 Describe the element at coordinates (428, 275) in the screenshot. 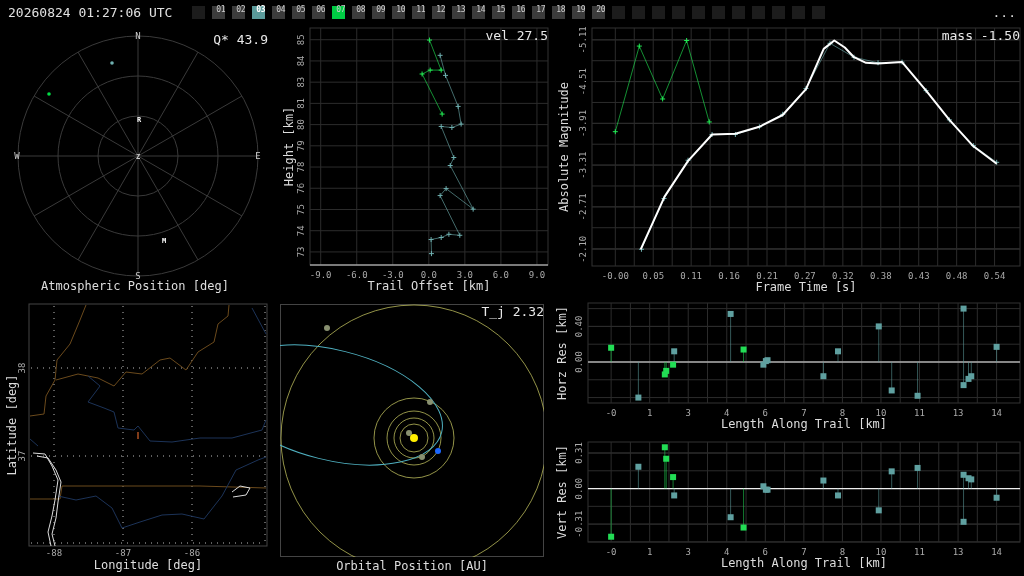

I see `tick-label: 0.0` at that location.